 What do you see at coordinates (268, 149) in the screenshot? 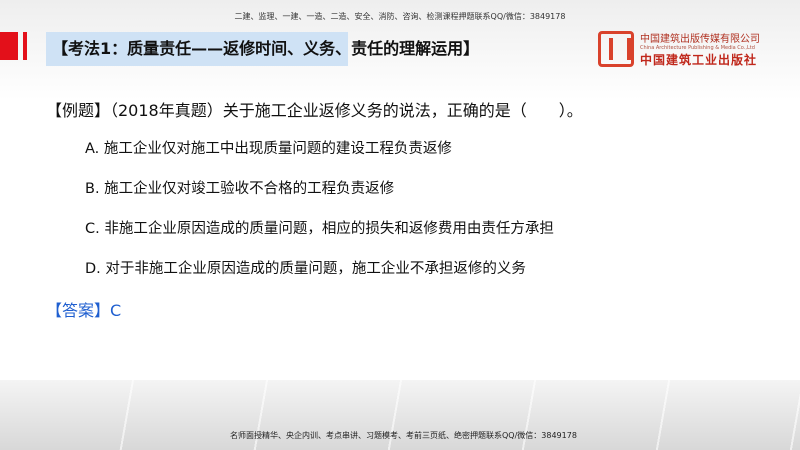
I see `option-a: A. 施工企业仅对施工中出现质量问题的建设工程负责返修` at bounding box center [268, 149].